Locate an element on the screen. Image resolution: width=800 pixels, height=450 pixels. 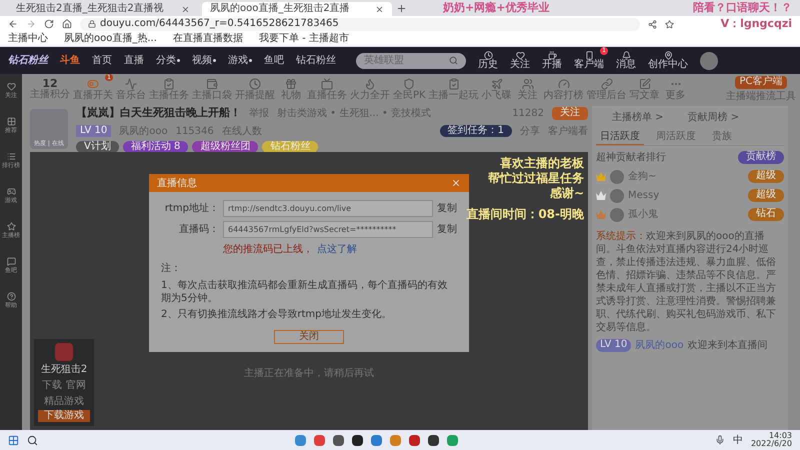
nav-link: 分类 is located at coordinates (168, 60).